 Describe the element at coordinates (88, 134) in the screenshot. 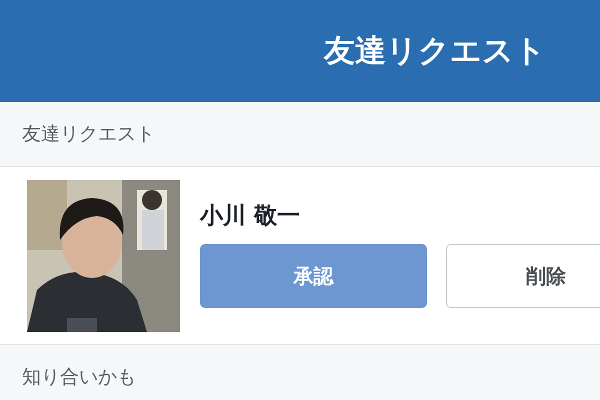

I see `section-title: 友達リクエスト` at that location.